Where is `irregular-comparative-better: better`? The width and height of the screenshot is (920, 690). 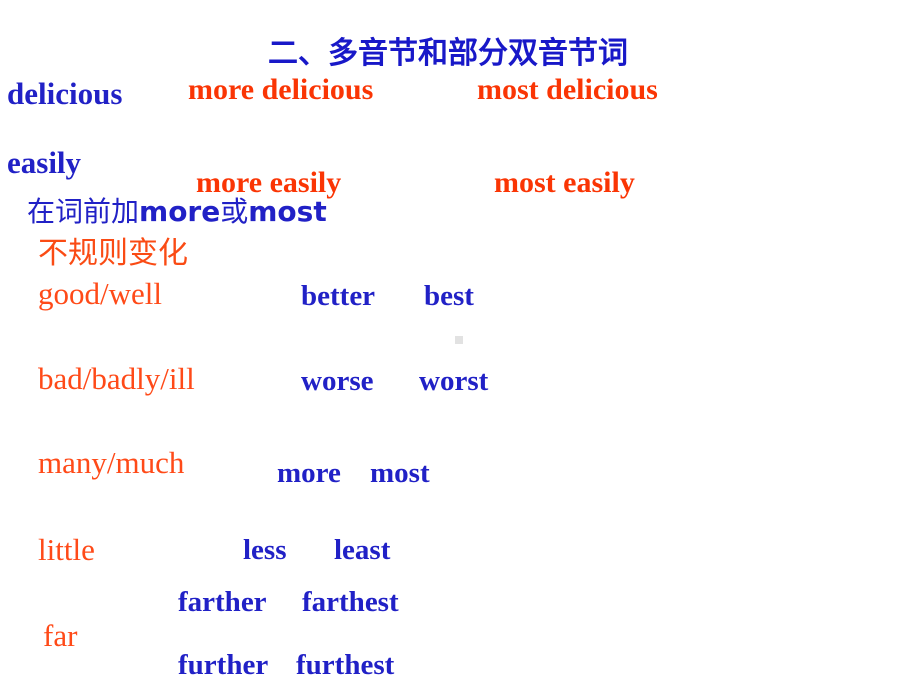
irregular-comparative-better: better is located at coordinates (338, 296).